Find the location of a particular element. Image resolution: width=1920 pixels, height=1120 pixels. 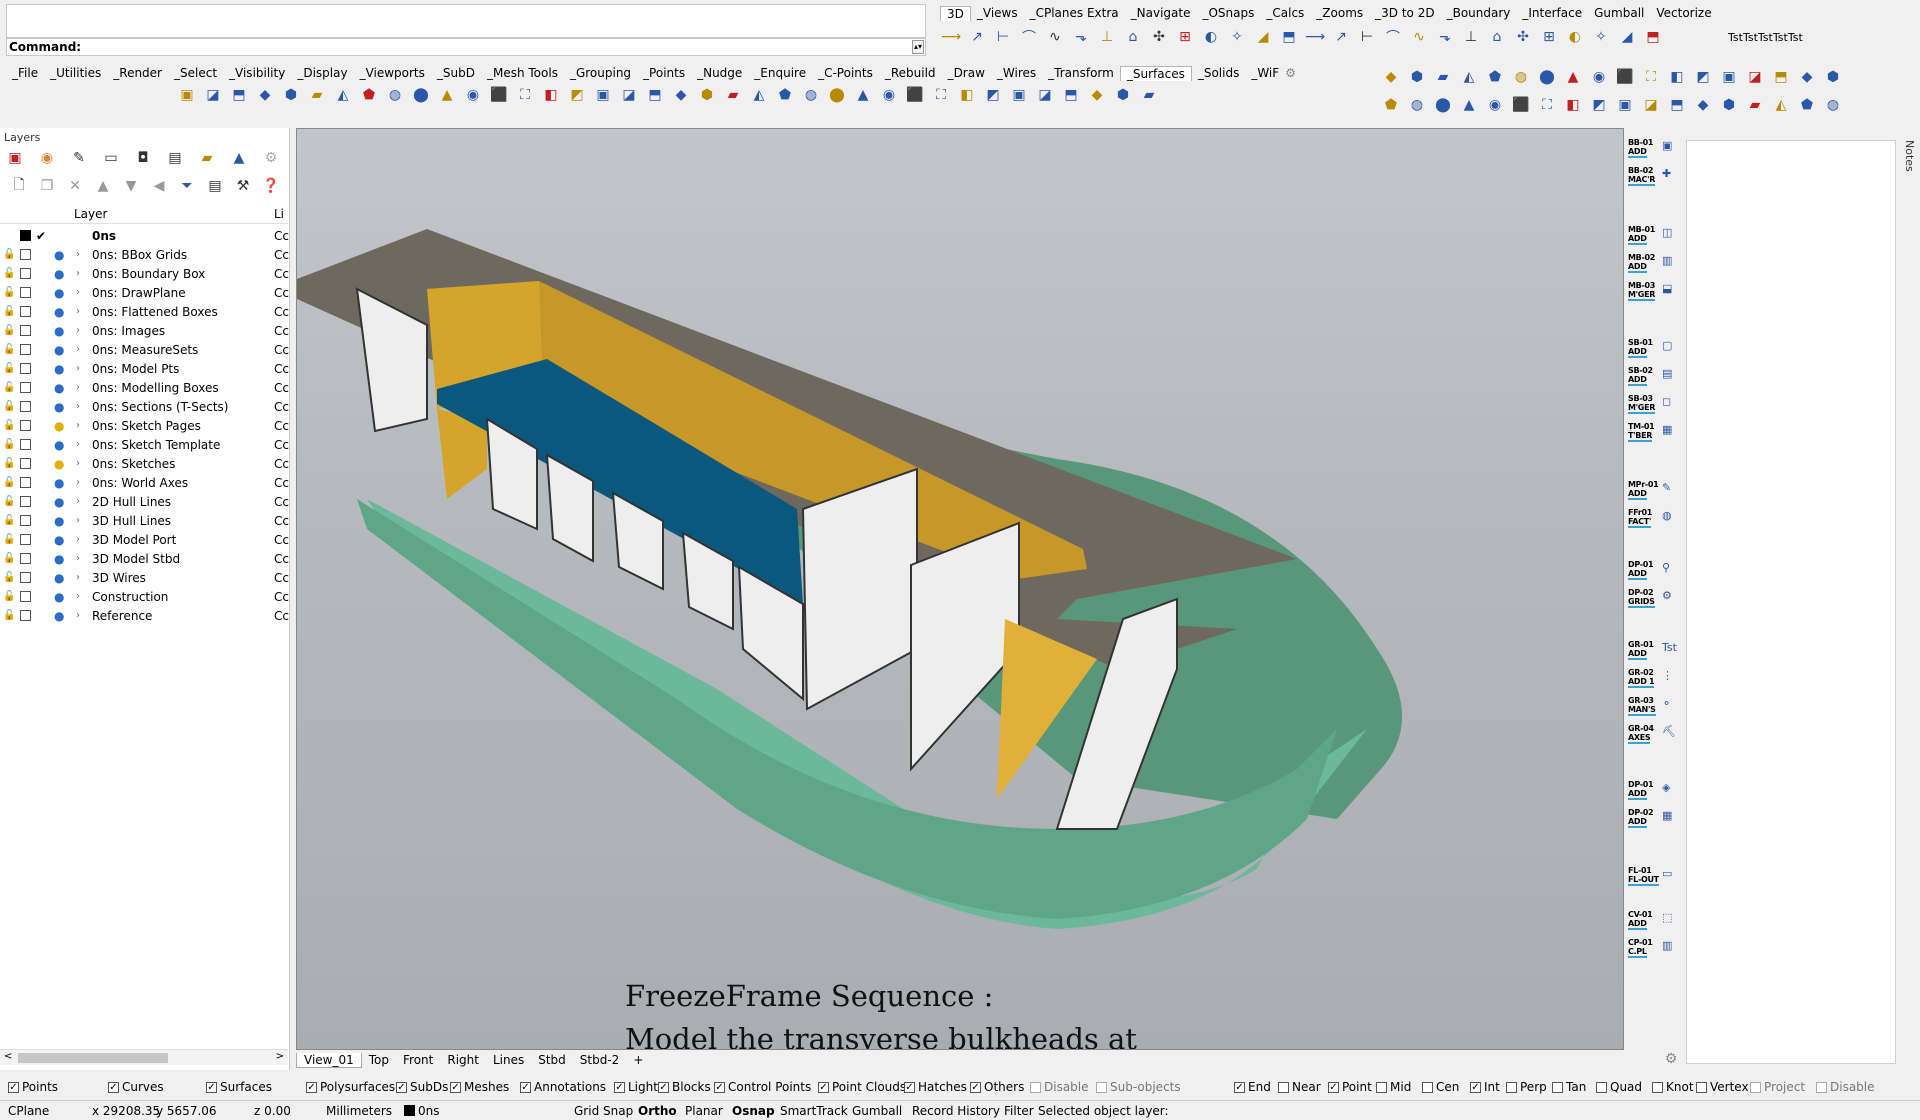

macro-icon: ✎ is located at coordinates (1666, 487).